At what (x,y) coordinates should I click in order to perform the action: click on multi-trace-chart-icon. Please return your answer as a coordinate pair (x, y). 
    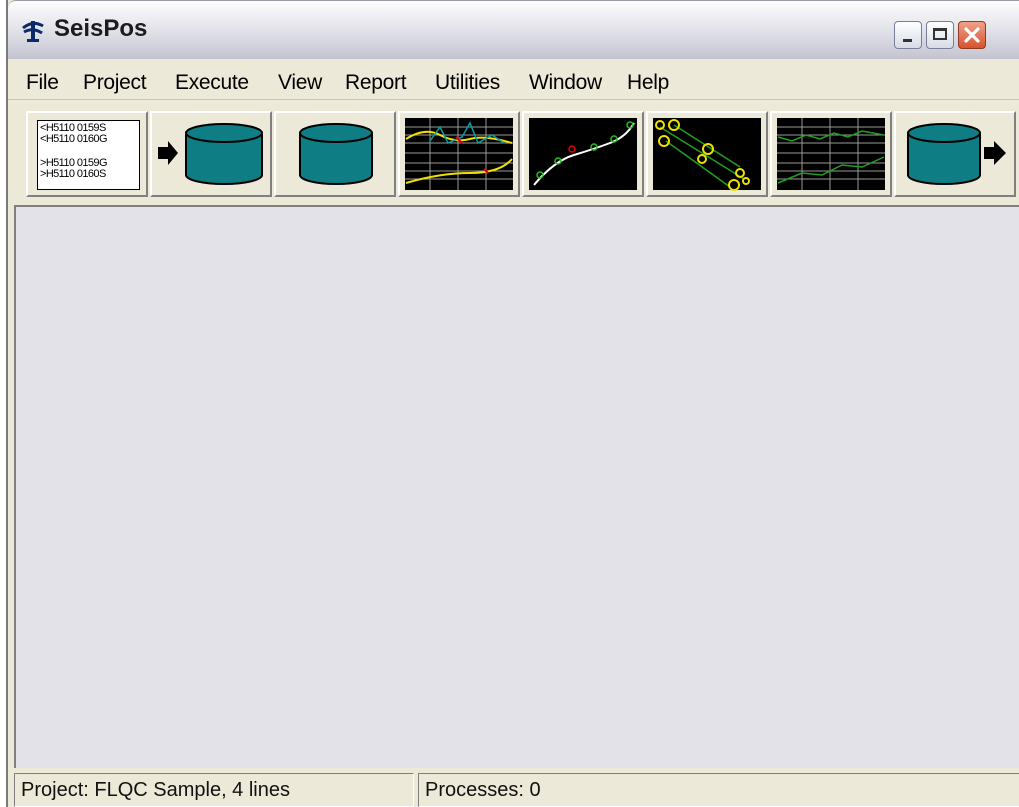
    Looking at the image, I should click on (459, 154).